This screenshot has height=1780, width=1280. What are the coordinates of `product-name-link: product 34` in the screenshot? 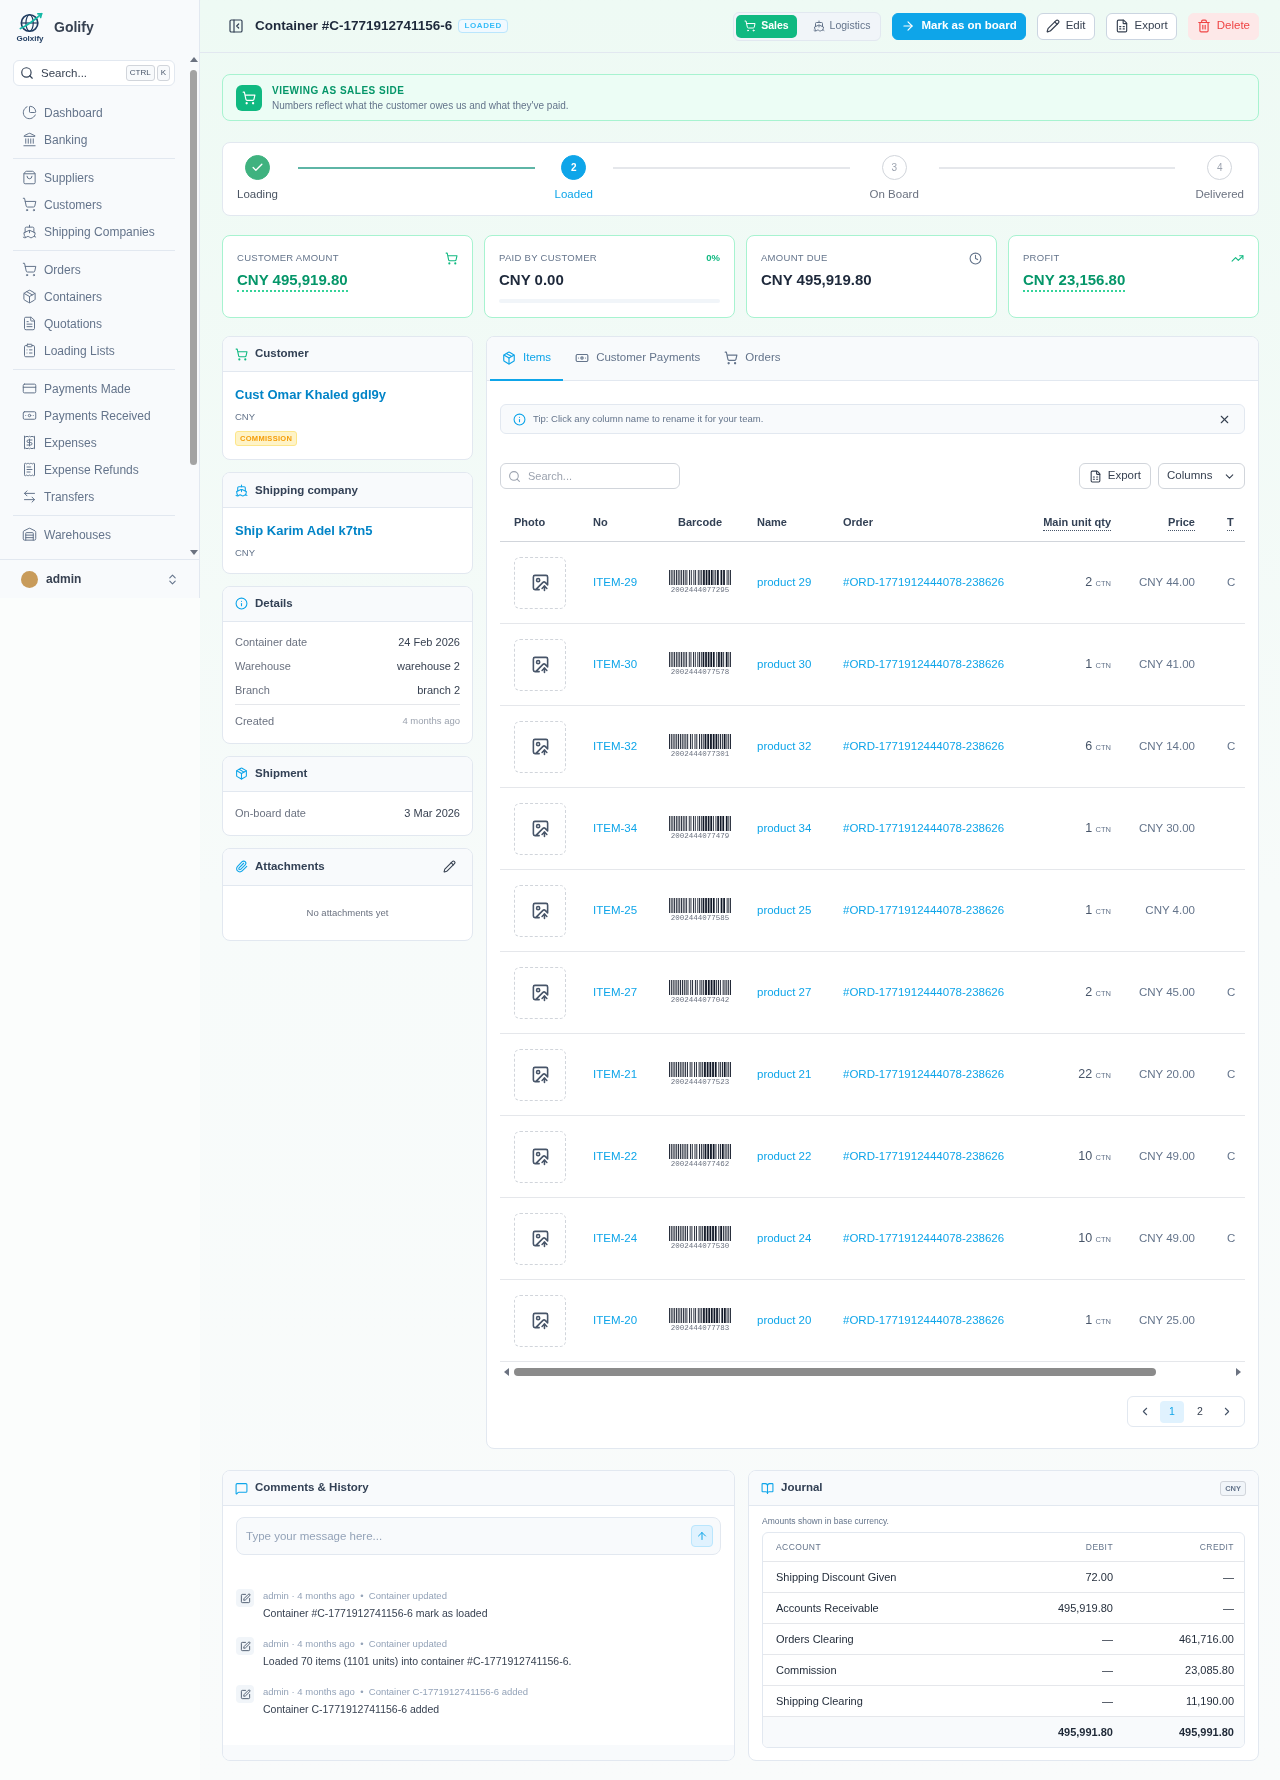 It's located at (784, 828).